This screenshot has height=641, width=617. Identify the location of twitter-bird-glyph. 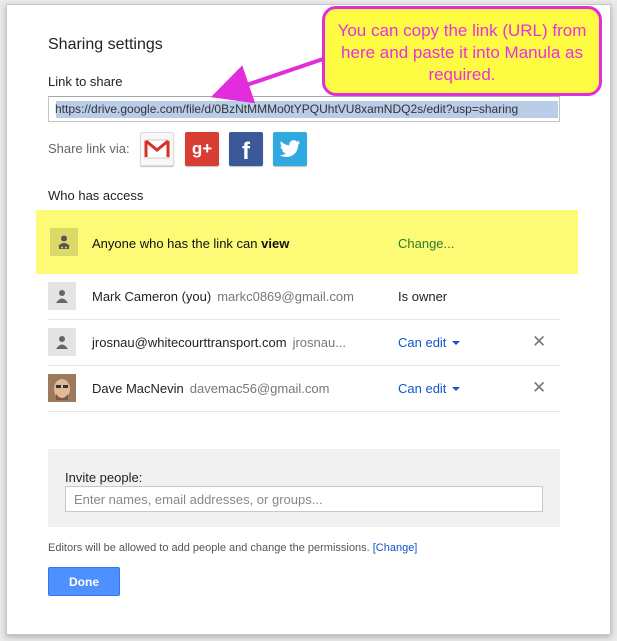
(289, 148).